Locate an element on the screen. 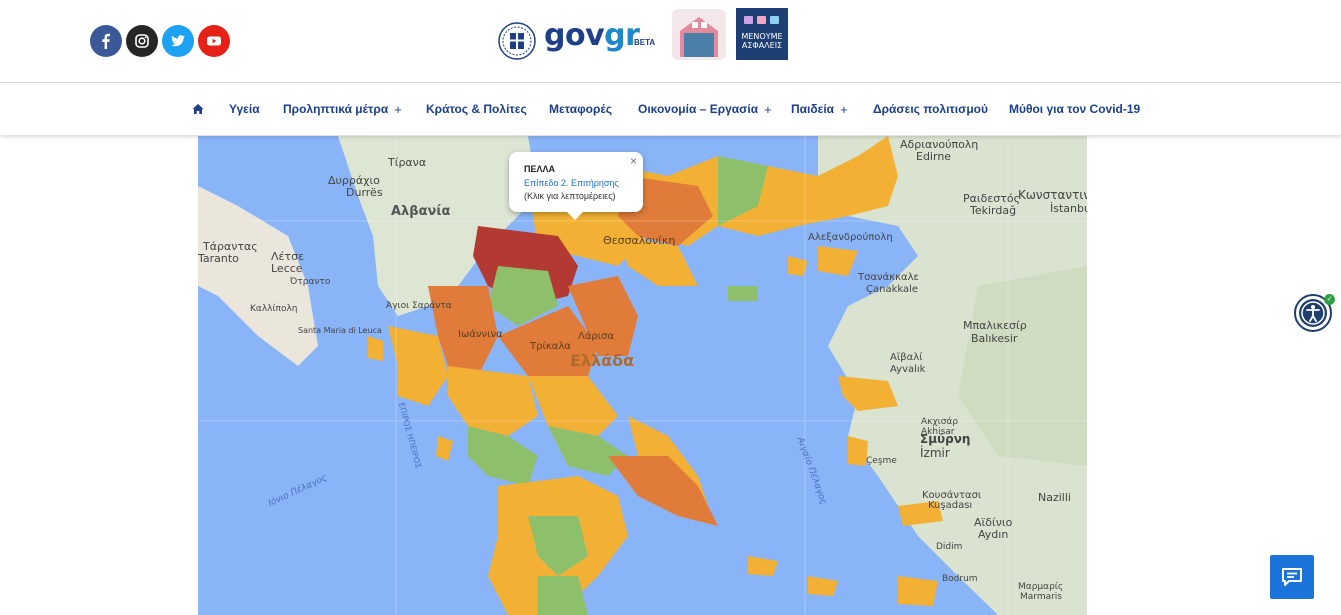  nav-item-state-citizens: Κράτος & Πολίτες is located at coordinates (476, 109).